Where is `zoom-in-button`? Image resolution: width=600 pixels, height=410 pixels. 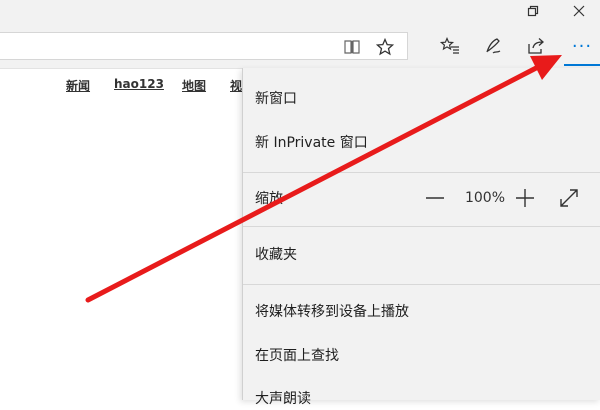
zoom-in-button is located at coordinates (525, 198).